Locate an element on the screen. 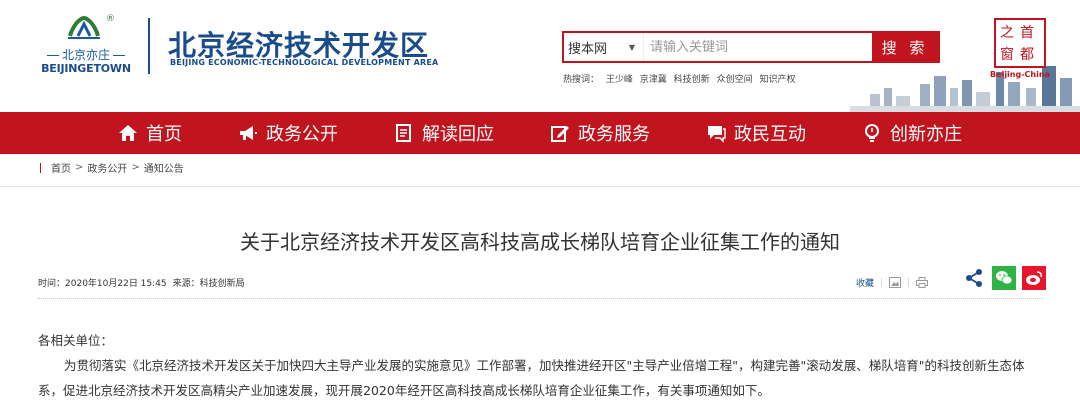 Image resolution: width=1080 pixels, height=406 pixels. publish-time: 时间：2020年10月22日 15:45 is located at coordinates (102, 282).